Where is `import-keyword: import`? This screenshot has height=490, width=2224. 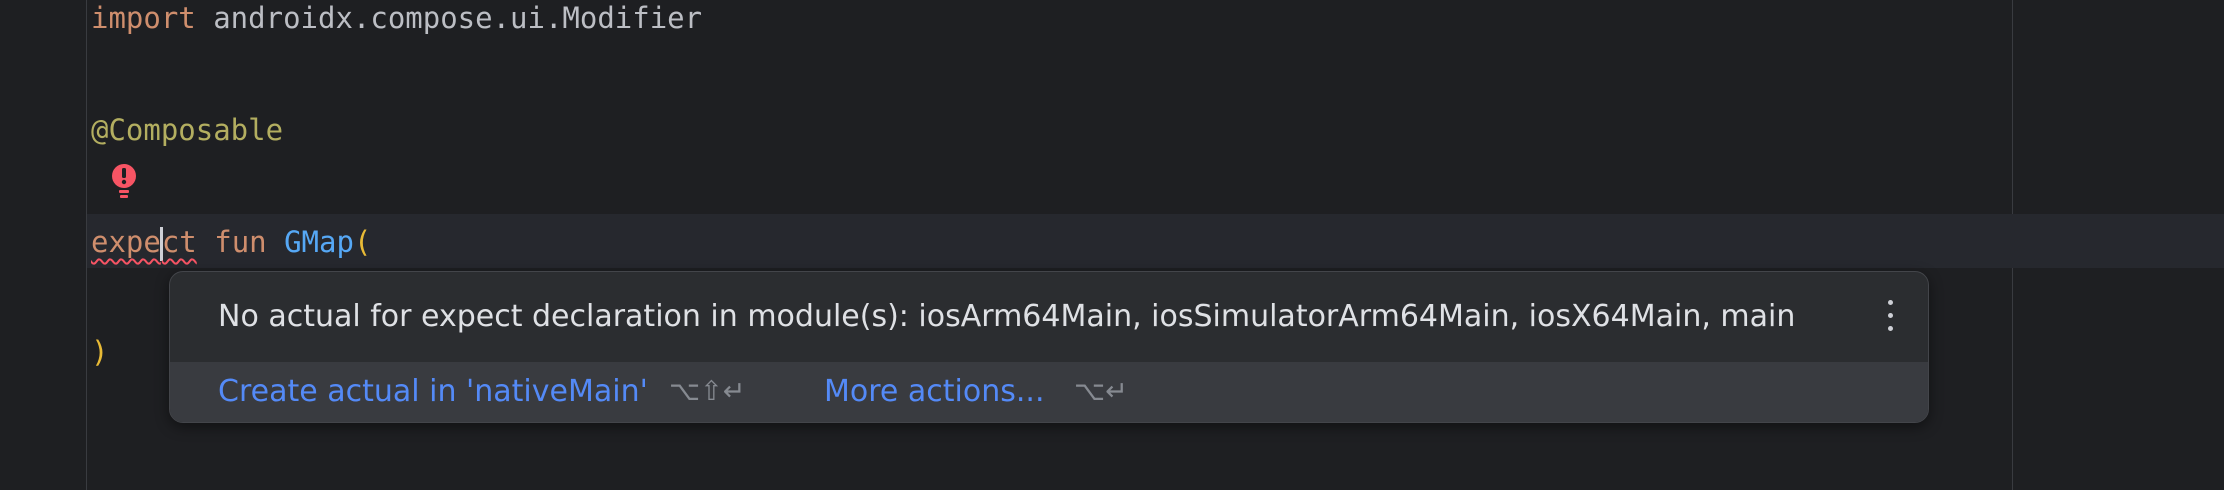
import-keyword: import is located at coordinates (143, 18).